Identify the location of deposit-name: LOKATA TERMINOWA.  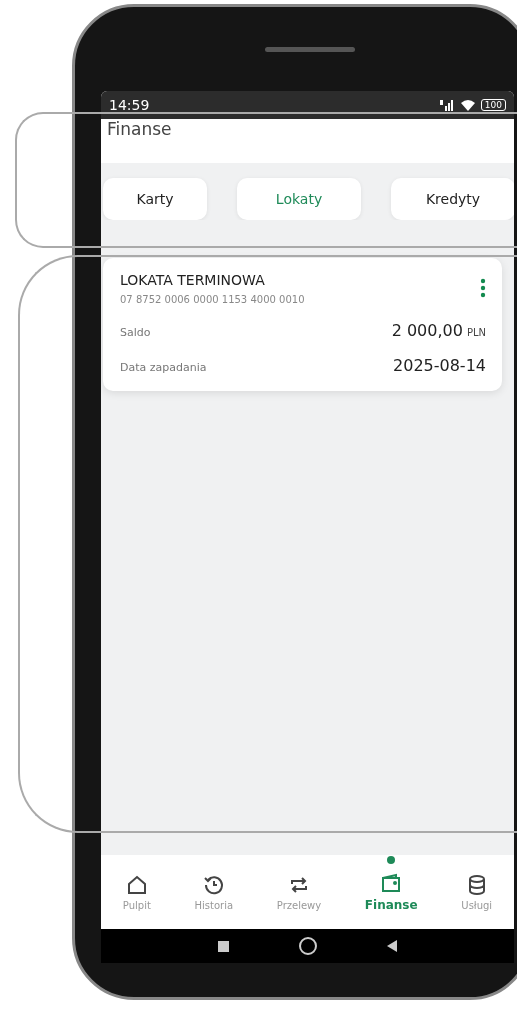
(193, 280).